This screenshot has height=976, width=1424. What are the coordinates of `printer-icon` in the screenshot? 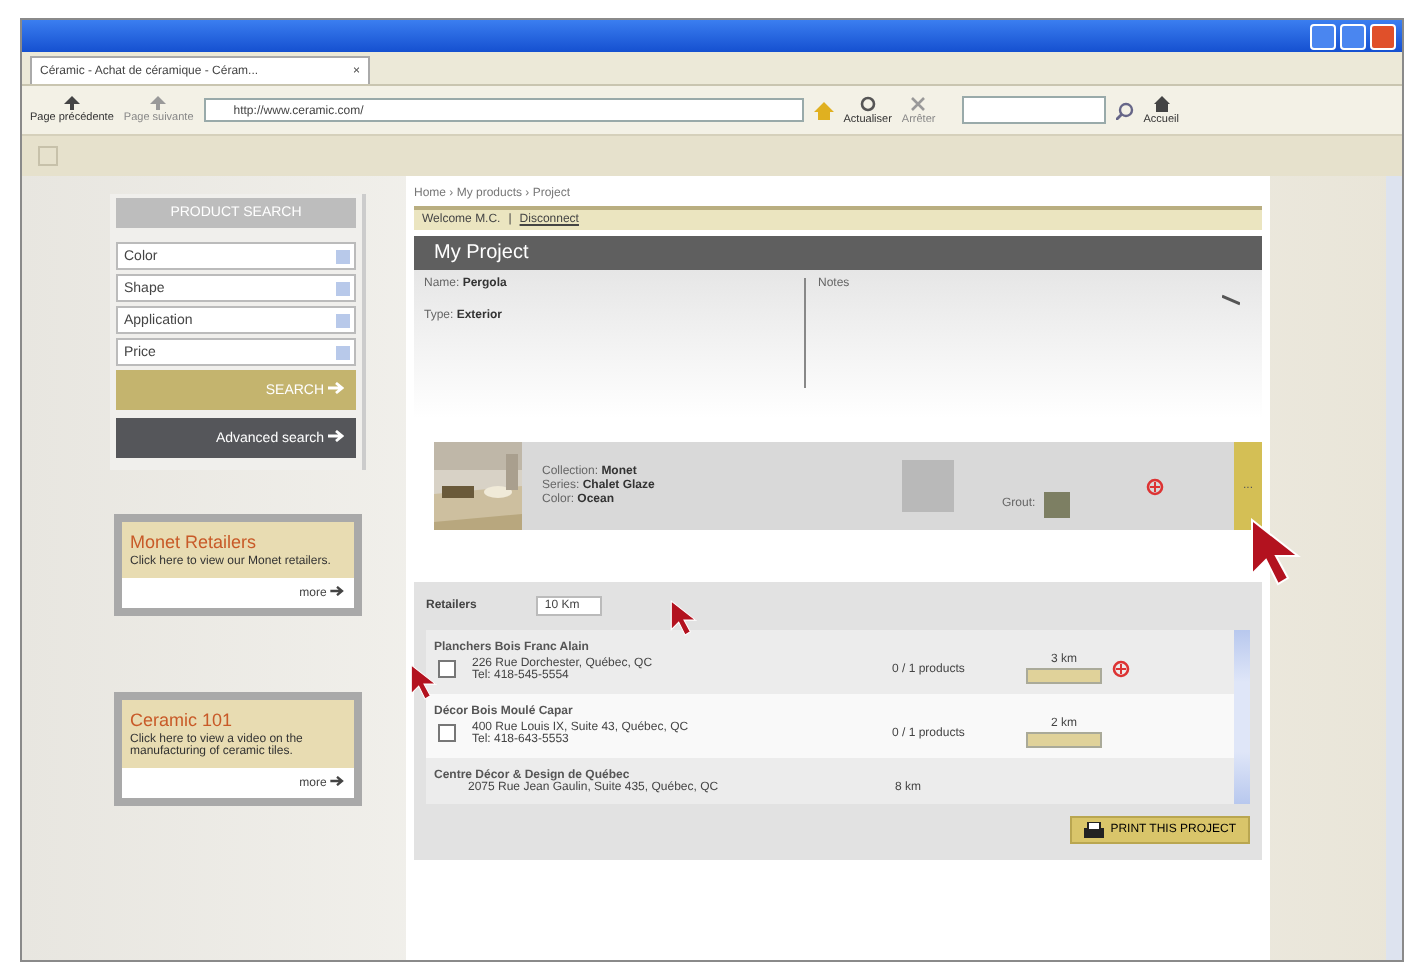 It's located at (1094, 830).